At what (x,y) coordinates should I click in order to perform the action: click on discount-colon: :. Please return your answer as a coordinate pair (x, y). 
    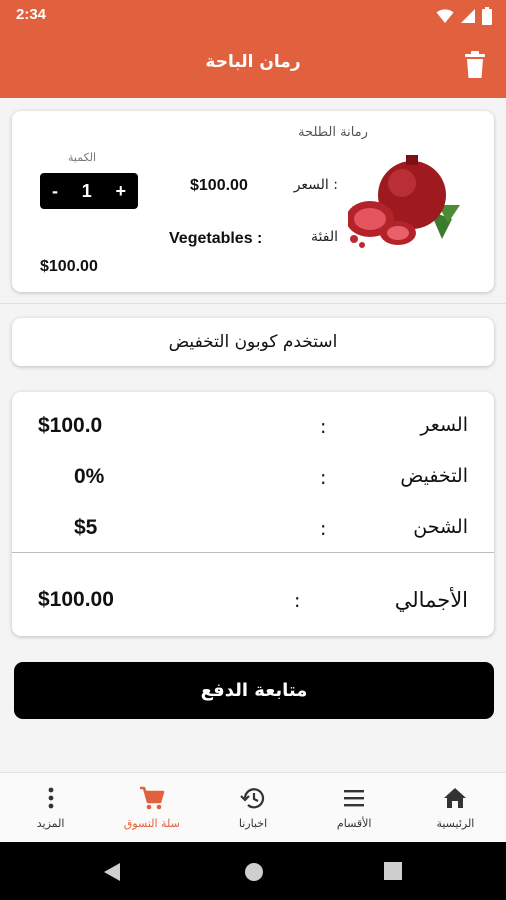
    Looking at the image, I should click on (323, 478).